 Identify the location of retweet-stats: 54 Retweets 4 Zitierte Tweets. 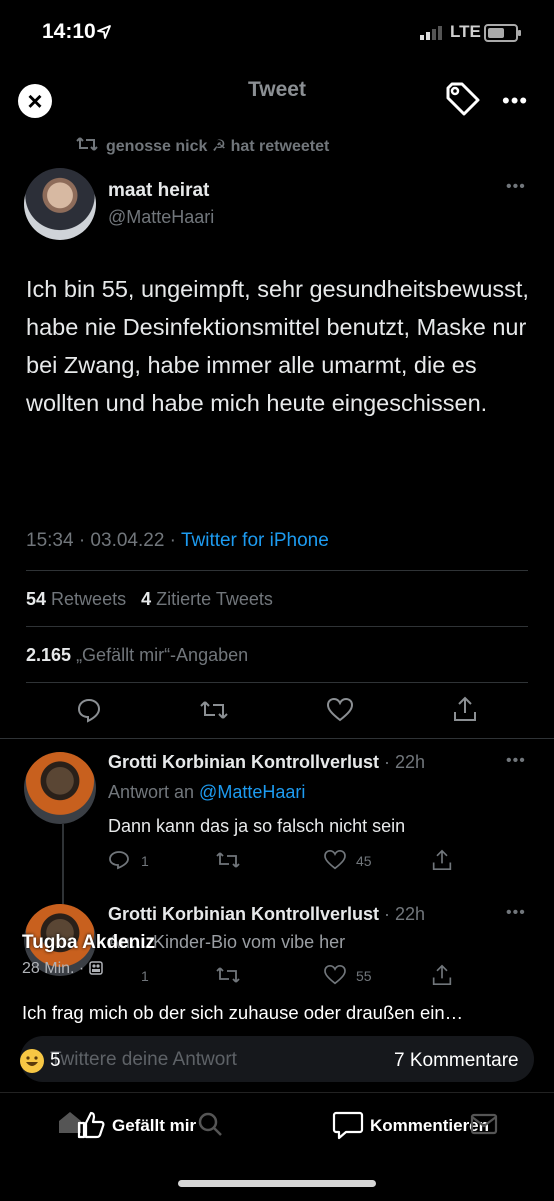
(149, 599).